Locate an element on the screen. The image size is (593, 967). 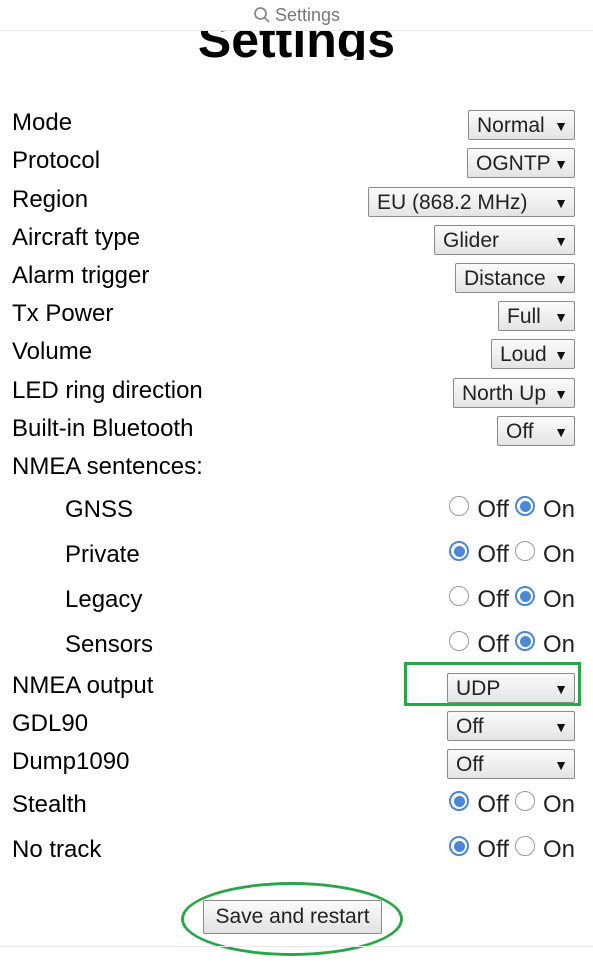
tx-power-select: Full ▼ is located at coordinates (536, 316).